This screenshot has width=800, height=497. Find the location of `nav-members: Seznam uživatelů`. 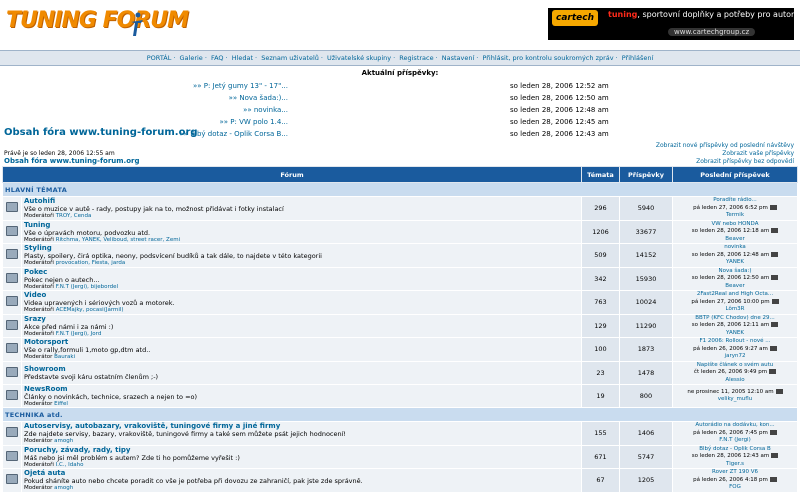

nav-members: Seznam uživatelů is located at coordinates (290, 58).